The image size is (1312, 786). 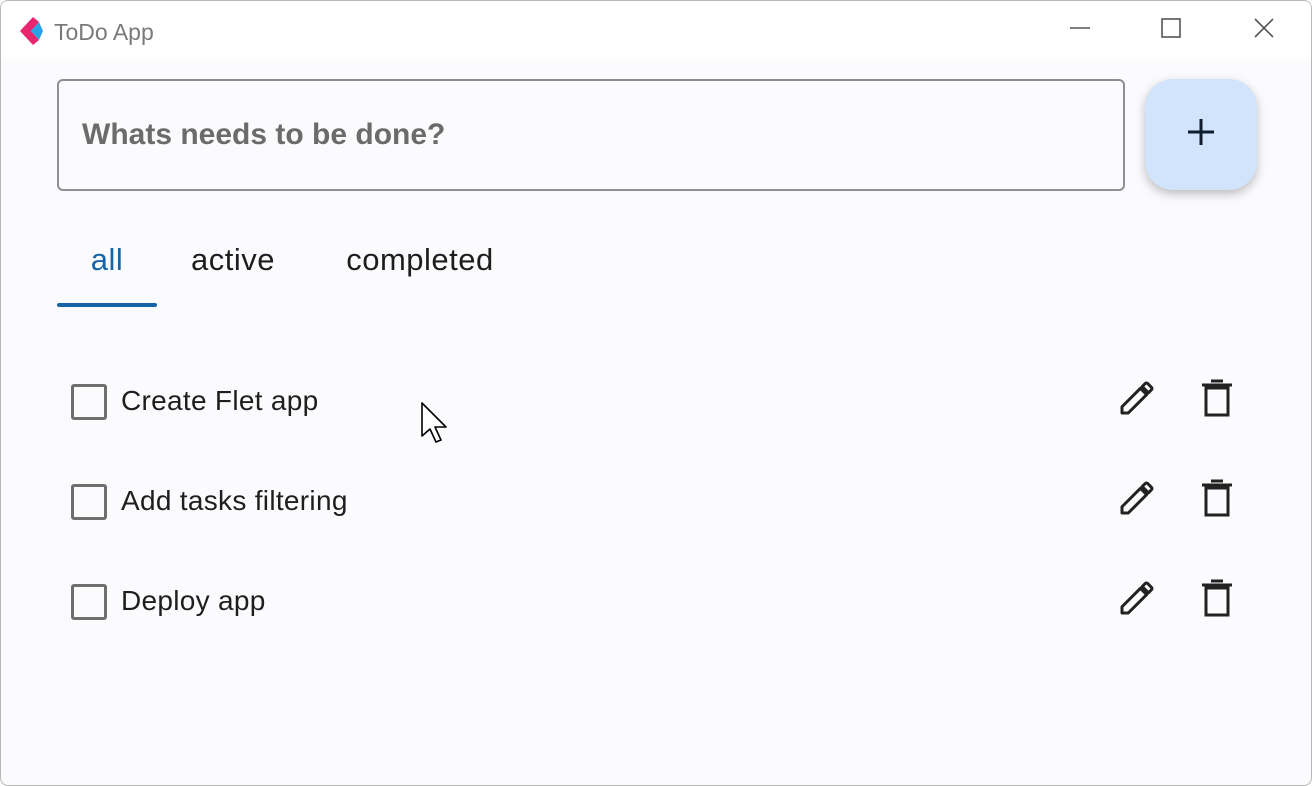 I want to click on tab-active: active, so click(x=233, y=270).